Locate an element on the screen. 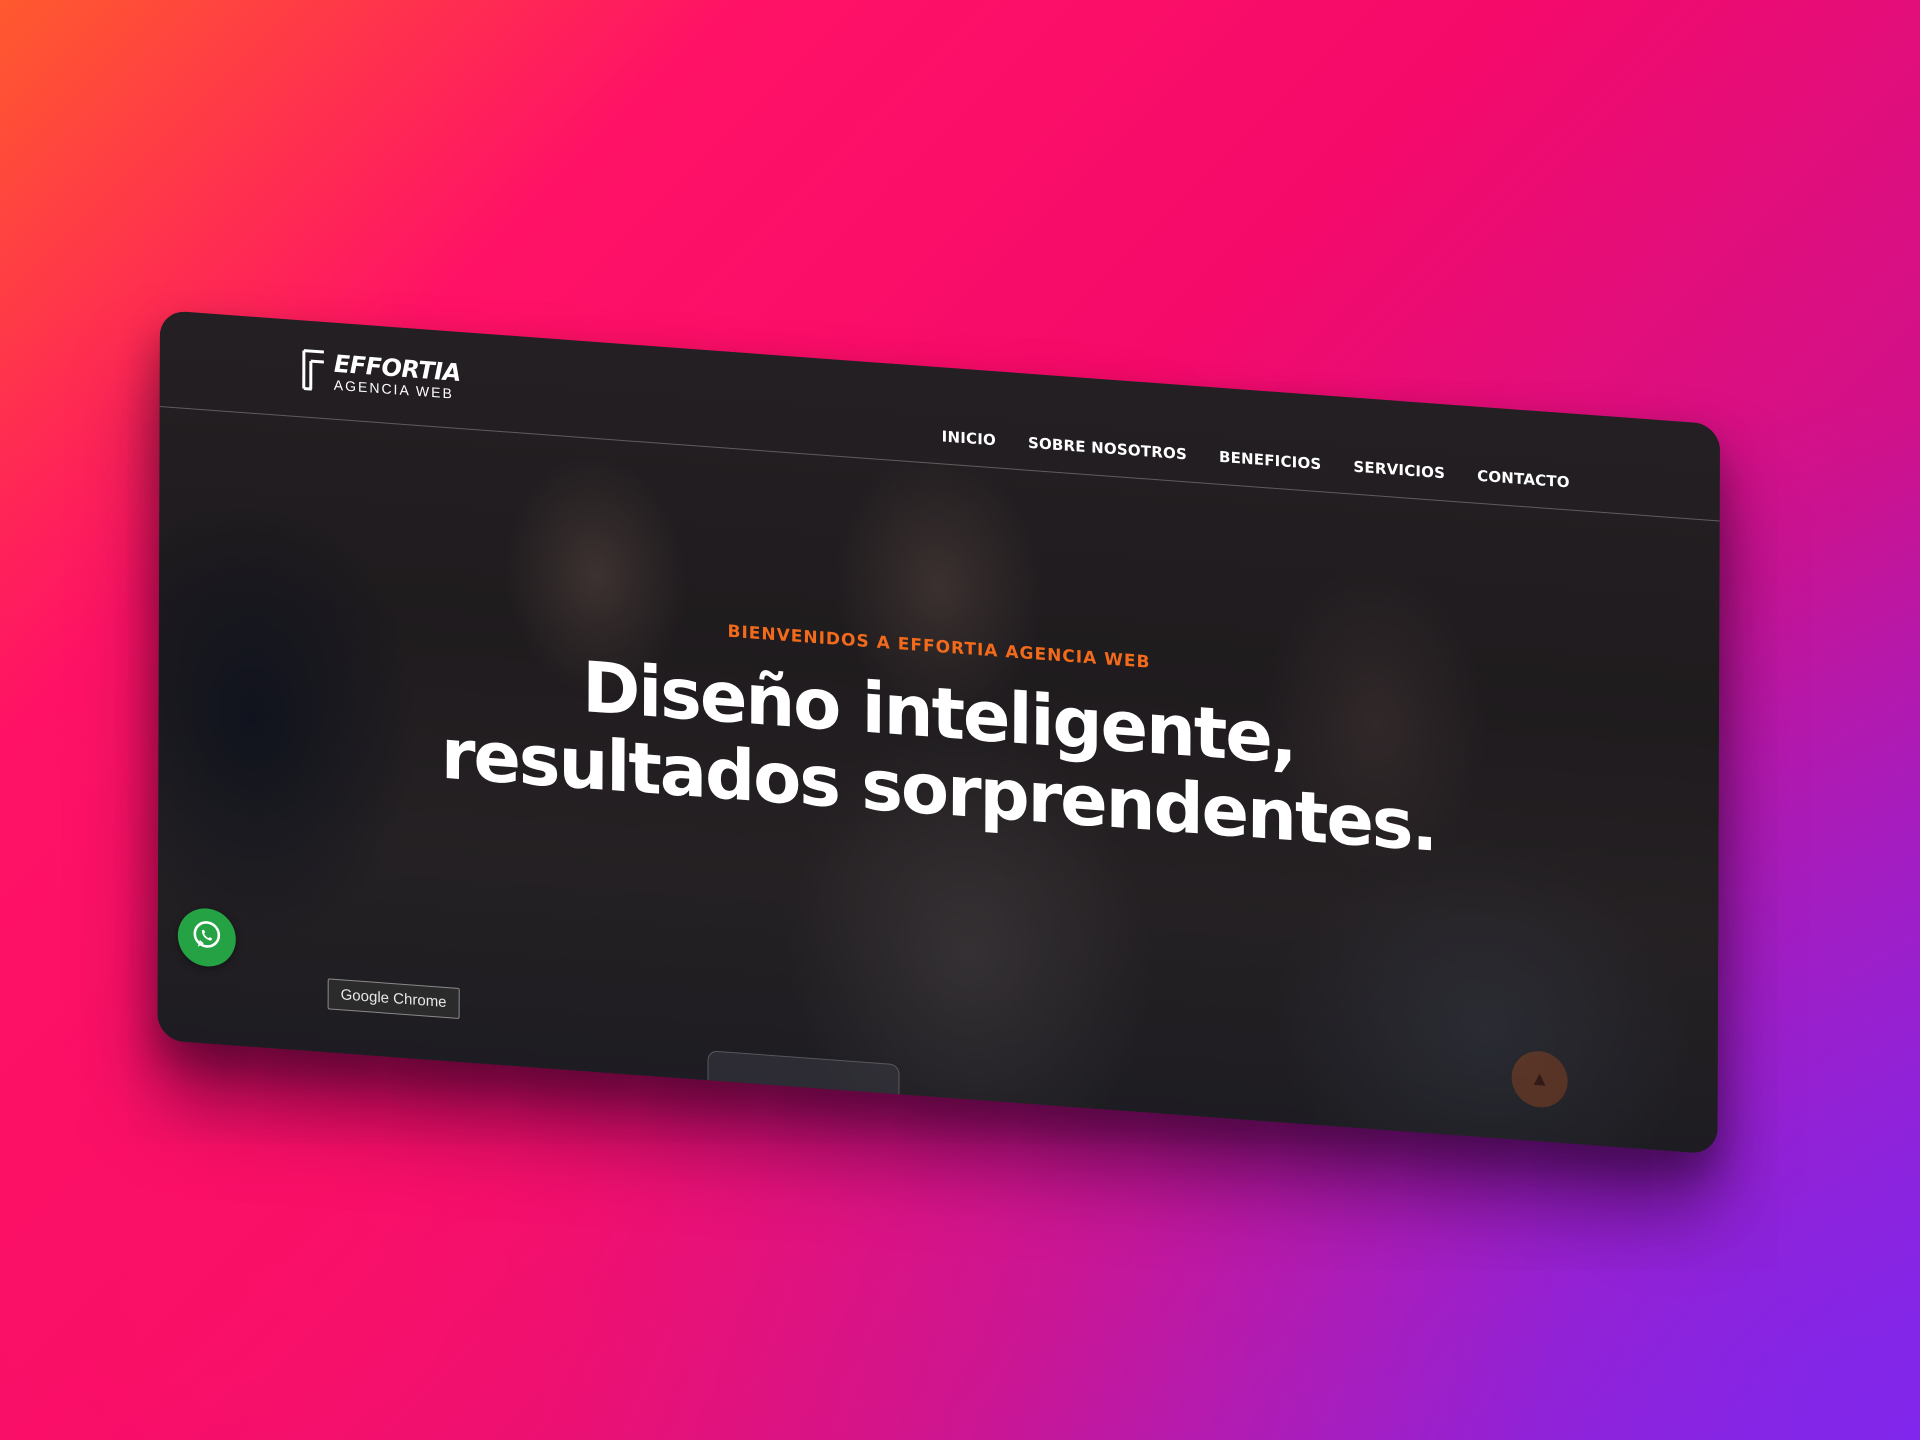 This screenshot has width=1920, height=1440. logo-text: EFFORTIA AGENCIA WEB is located at coordinates (397, 376).